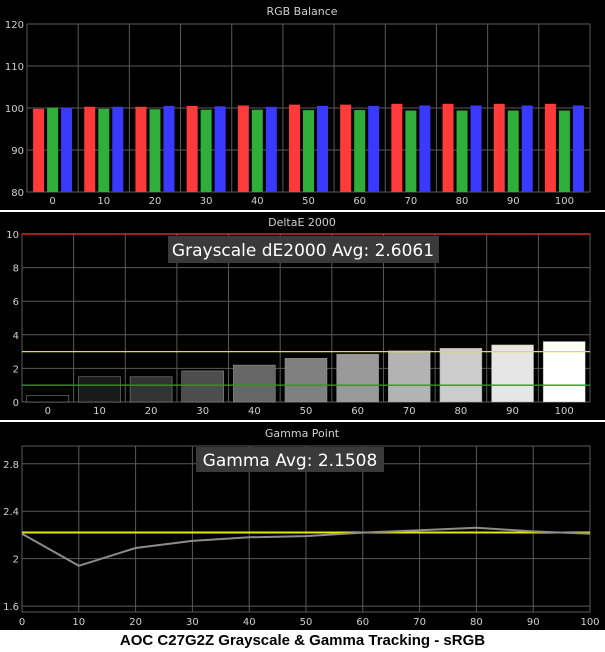 This screenshot has width=605, height=652. What do you see at coordinates (302, 222) in the screenshot?
I see `chart-title-2: DeltaE 2000` at bounding box center [302, 222].